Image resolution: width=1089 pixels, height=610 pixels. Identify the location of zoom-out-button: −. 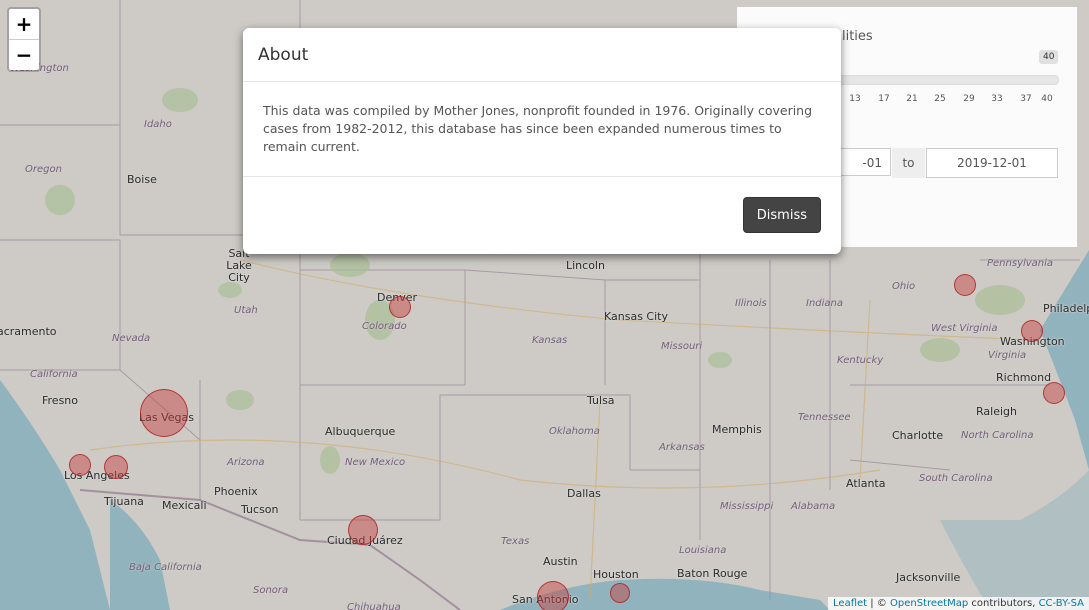
(24, 55).